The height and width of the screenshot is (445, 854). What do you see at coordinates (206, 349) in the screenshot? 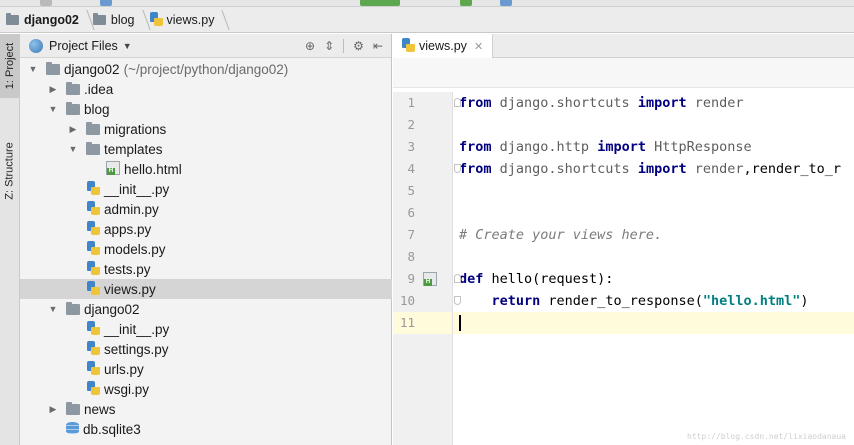
I see `tree-file-item: settings.py` at bounding box center [206, 349].